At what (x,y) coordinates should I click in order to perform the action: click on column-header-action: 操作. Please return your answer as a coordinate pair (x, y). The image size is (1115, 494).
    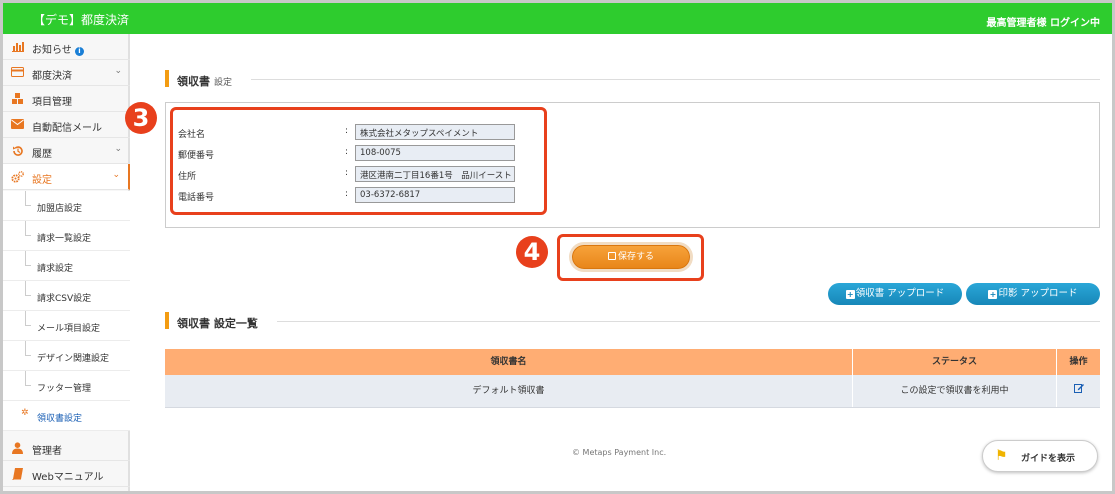
    Looking at the image, I should click on (1078, 362).